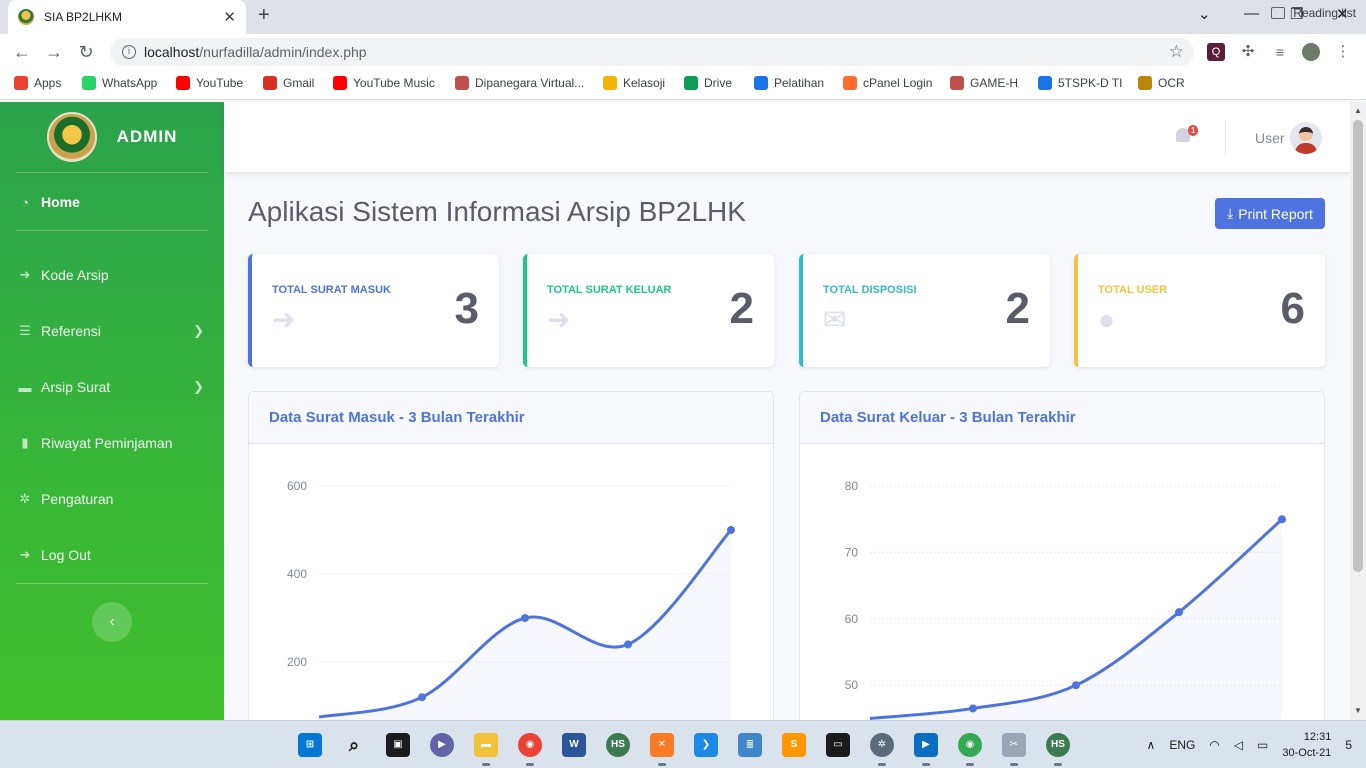 The width and height of the screenshot is (1366, 768). Describe the element at coordinates (1343, 52) in the screenshot. I see `chrome-menu-icon: ⋮` at that location.